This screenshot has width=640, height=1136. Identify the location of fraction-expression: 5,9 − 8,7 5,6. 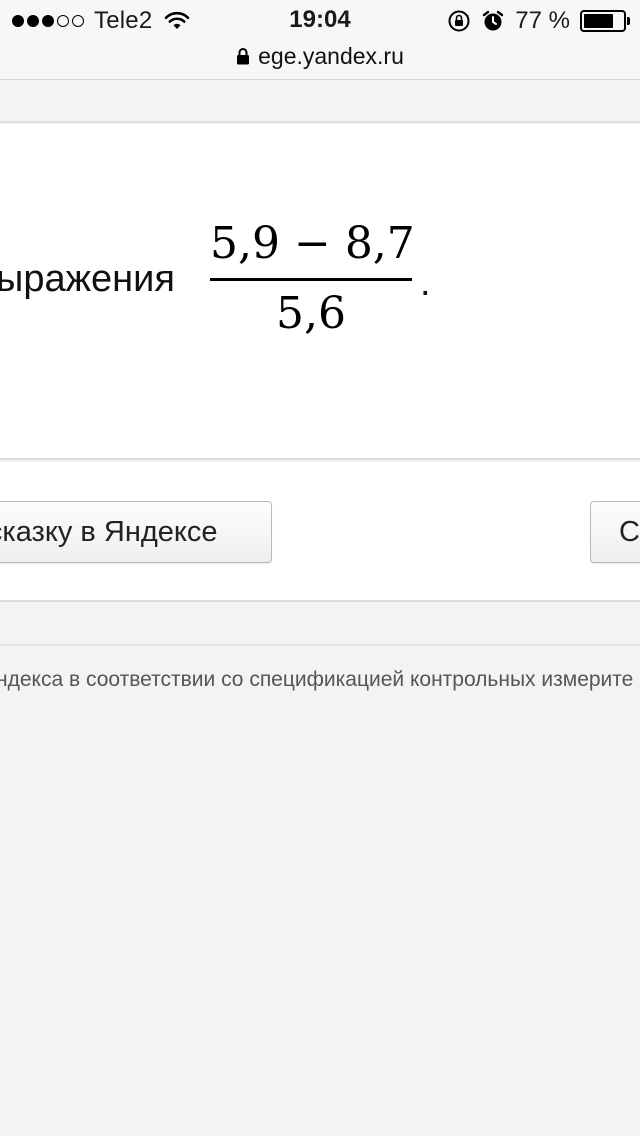
(312, 279).